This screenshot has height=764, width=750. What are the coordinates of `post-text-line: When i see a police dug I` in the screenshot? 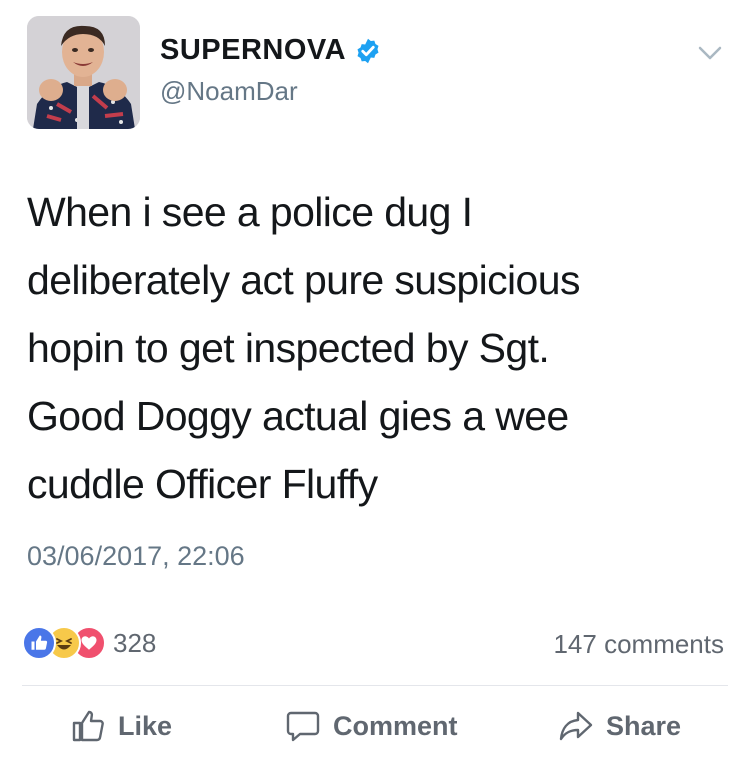 It's located at (250, 212).